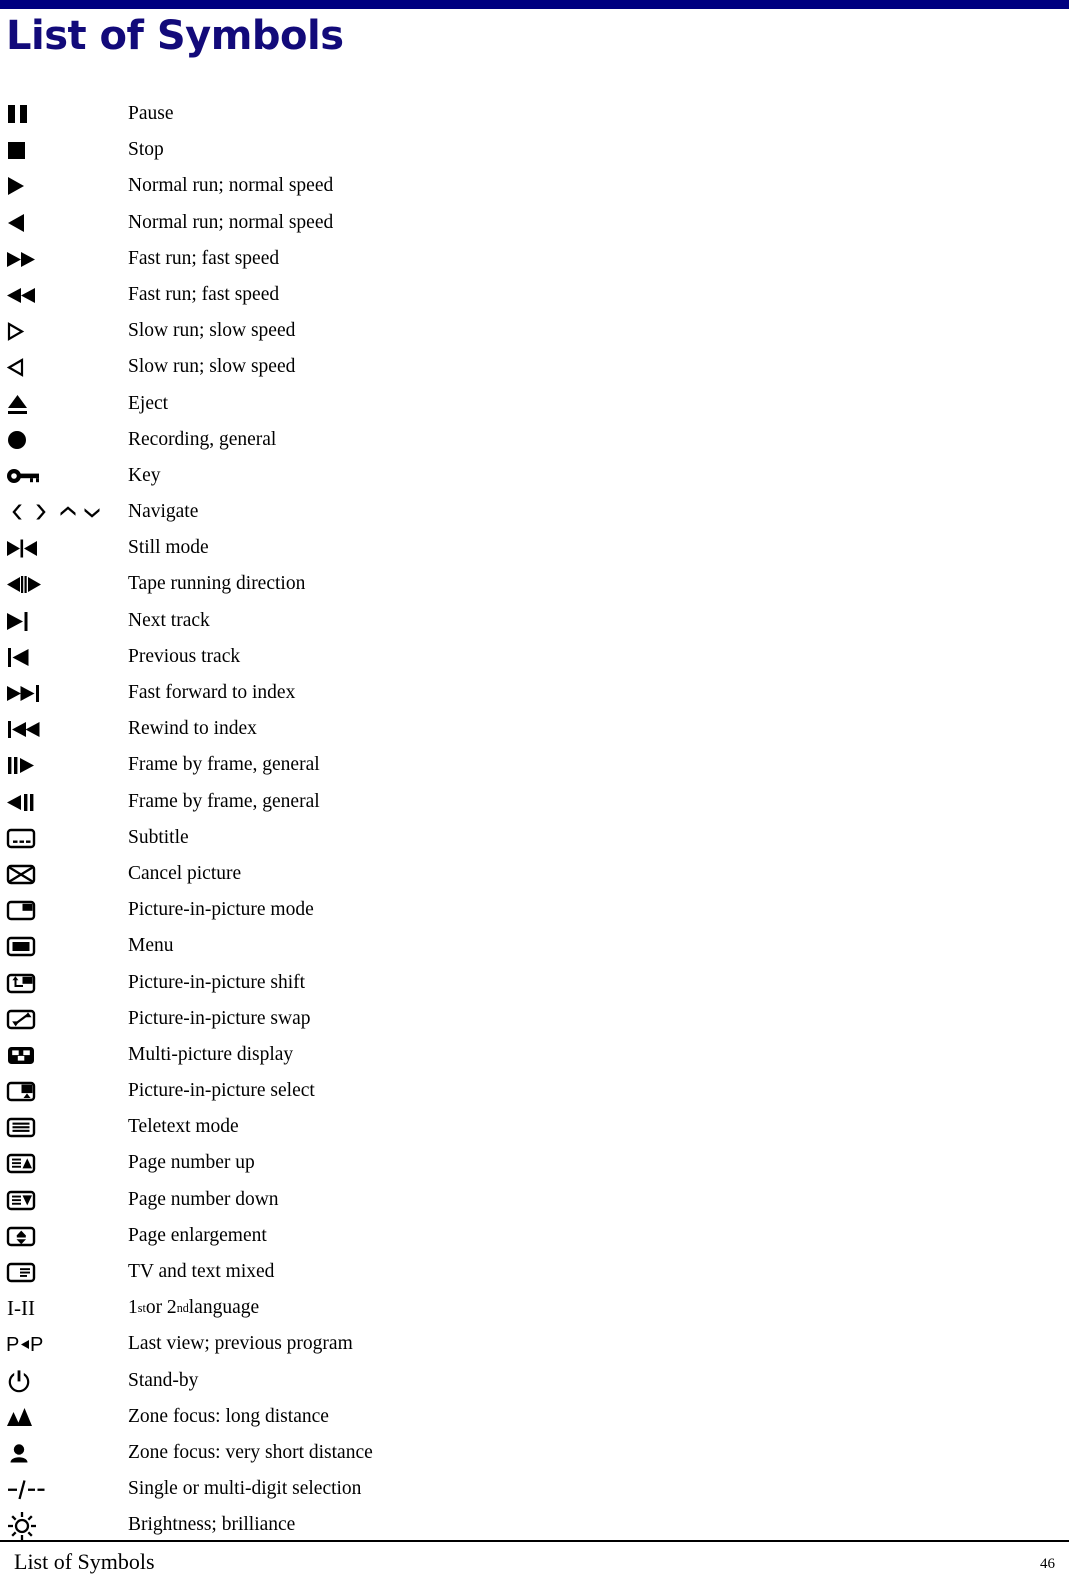 This screenshot has width=1069, height=1585. Describe the element at coordinates (534, 621) in the screenshot. I see `symbol-row: Next track` at that location.